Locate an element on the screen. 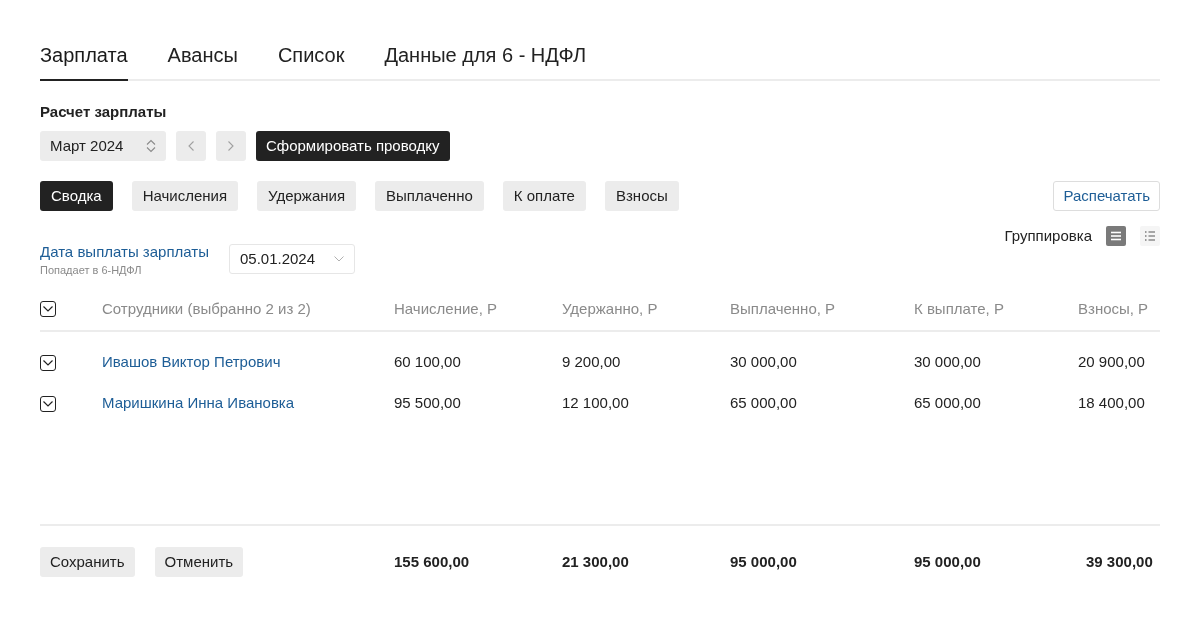 This screenshot has width=1200, height=620. list-view-icon is located at coordinates (1150, 236).